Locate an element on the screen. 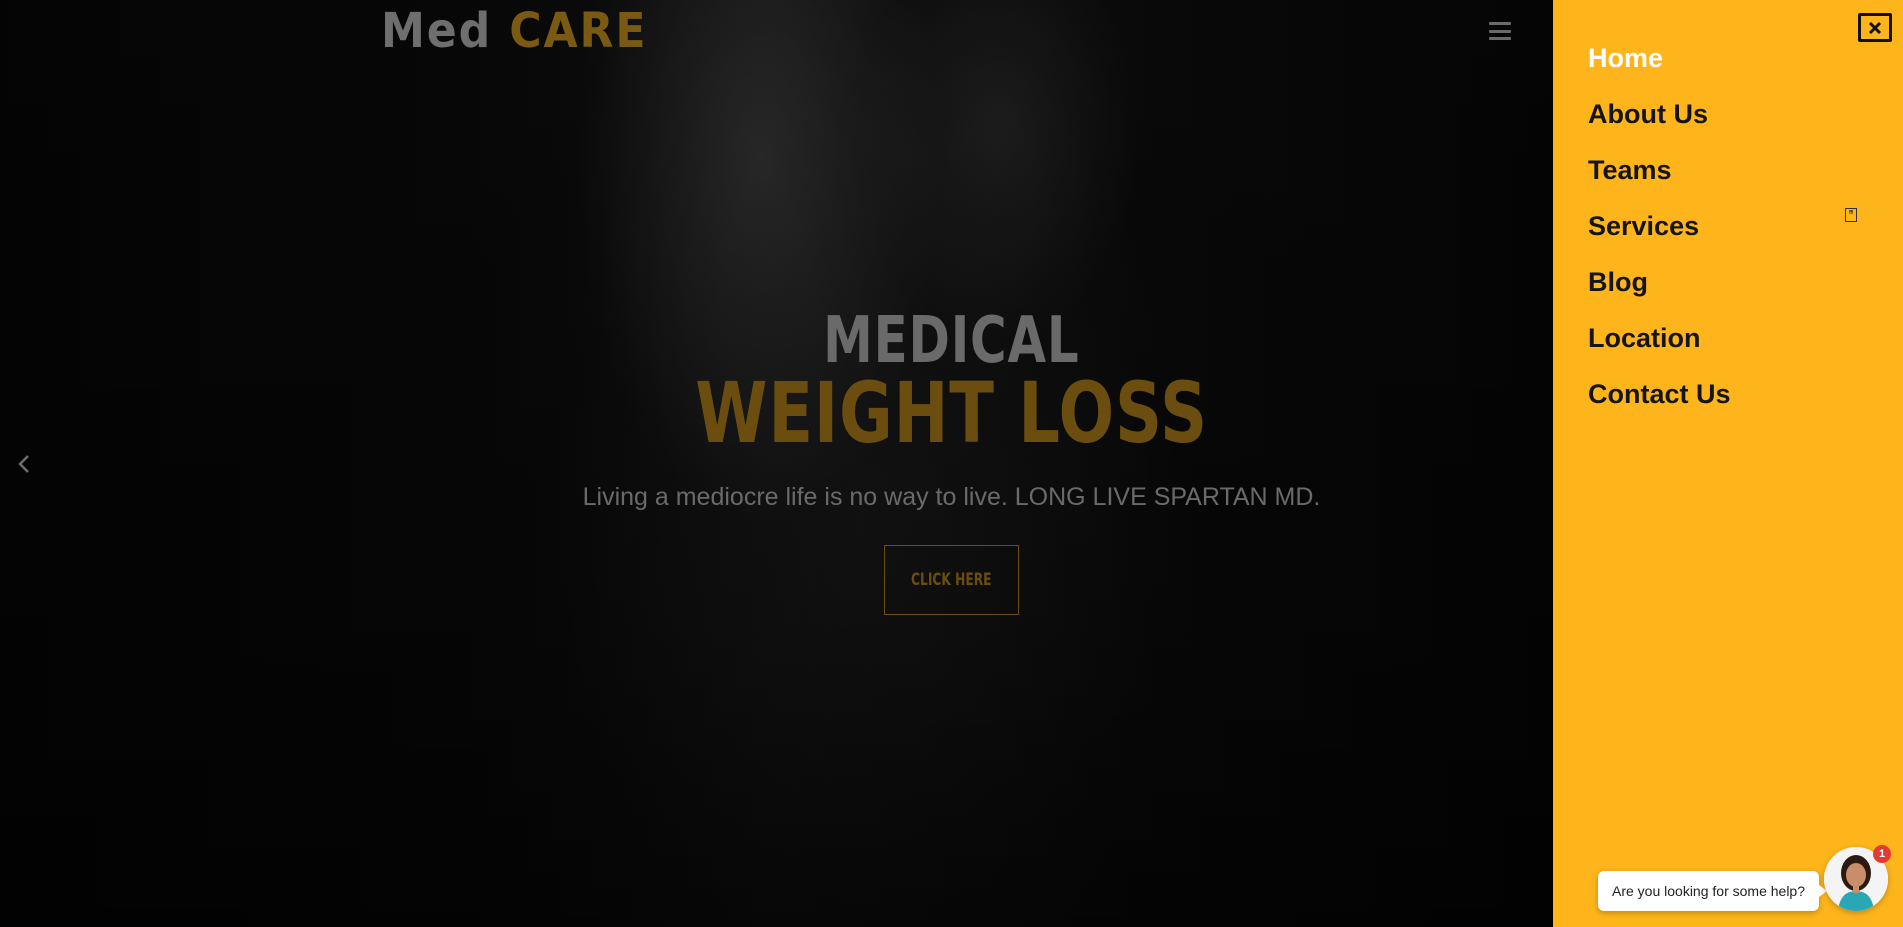 The height and width of the screenshot is (927, 1903). logo-text-med: Med is located at coordinates (437, 31).